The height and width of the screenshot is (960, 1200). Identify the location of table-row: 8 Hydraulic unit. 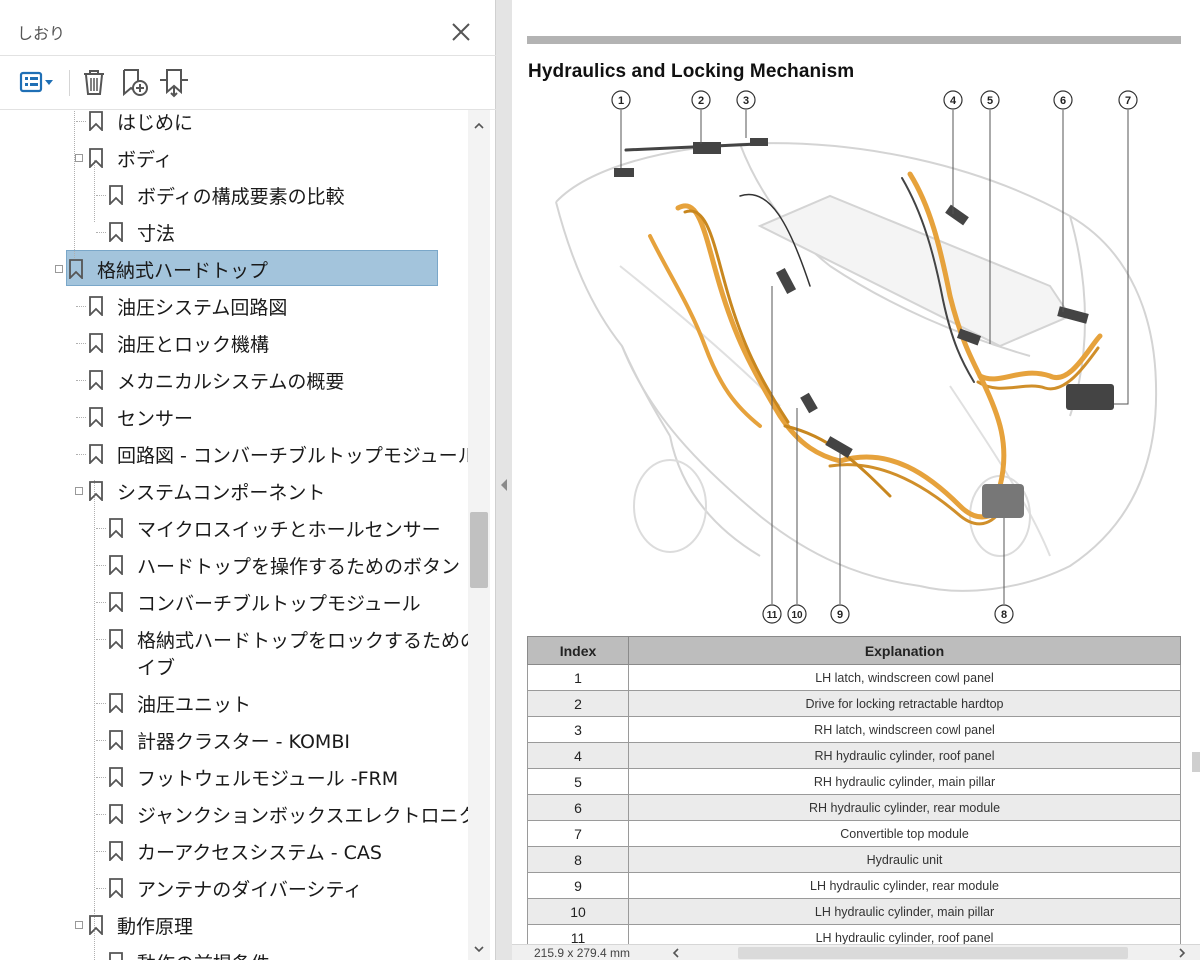
(854, 859).